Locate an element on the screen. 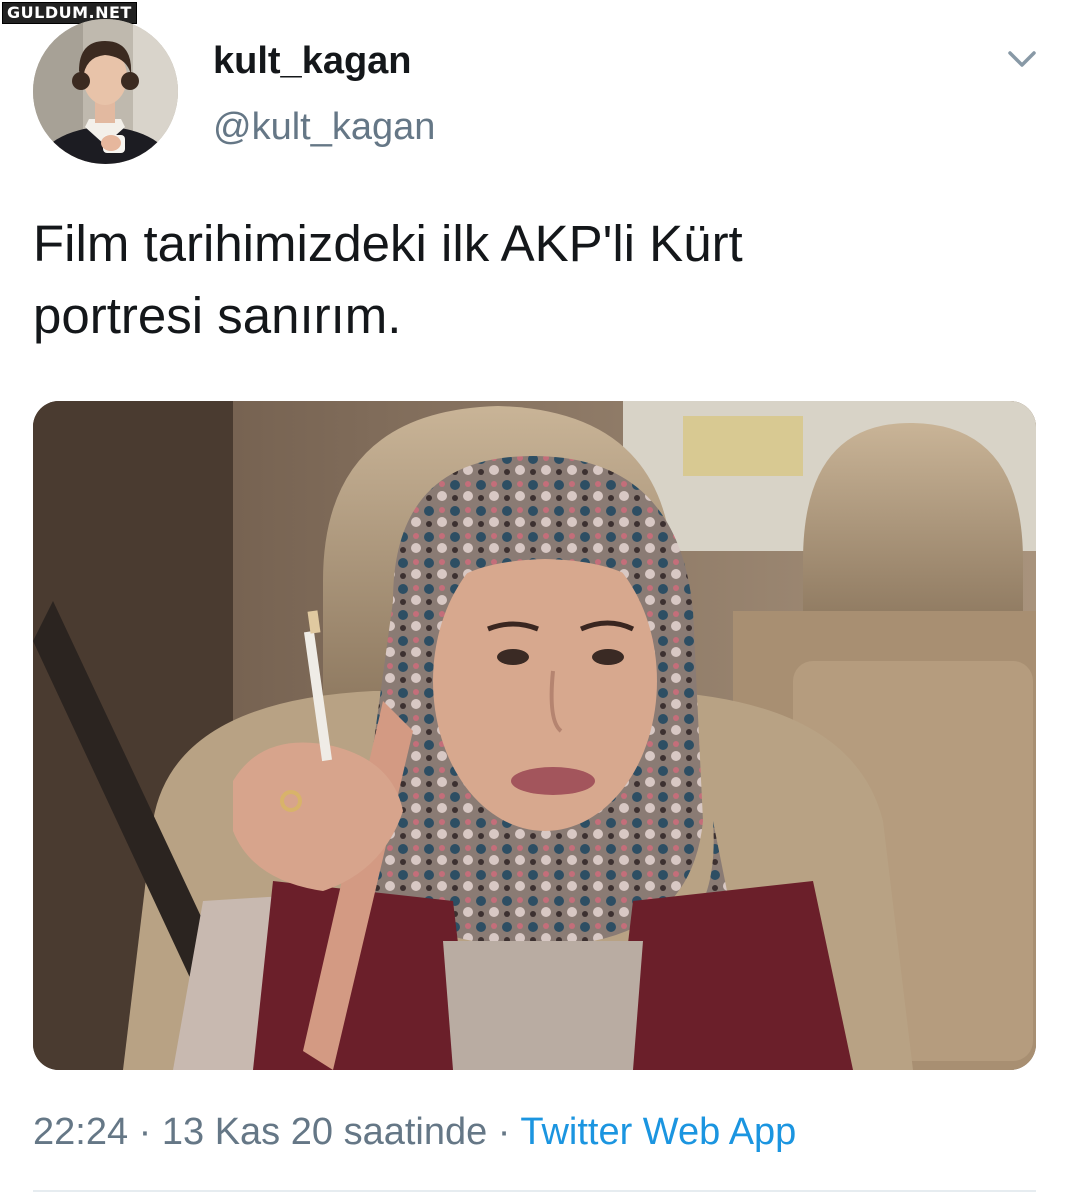 The image size is (1069, 1200). tweet-date: 13 Kas 20 saatinde is located at coordinates (324, 1132).